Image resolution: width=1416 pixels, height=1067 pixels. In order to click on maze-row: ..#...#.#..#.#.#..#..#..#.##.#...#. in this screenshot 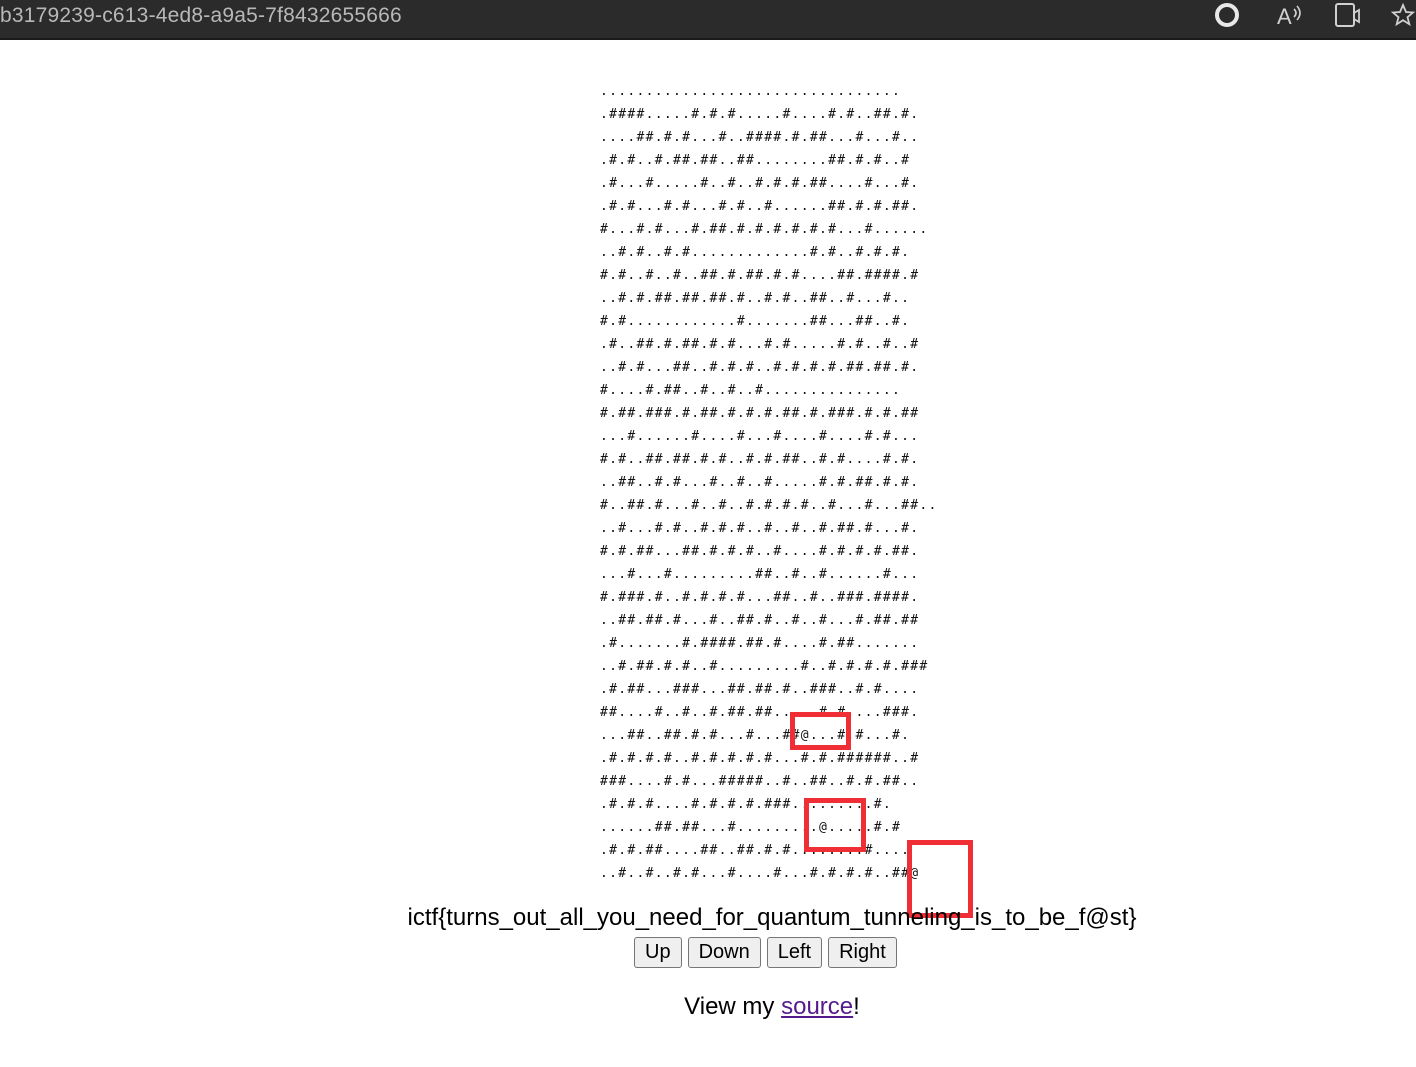, I will do `click(760, 528)`.